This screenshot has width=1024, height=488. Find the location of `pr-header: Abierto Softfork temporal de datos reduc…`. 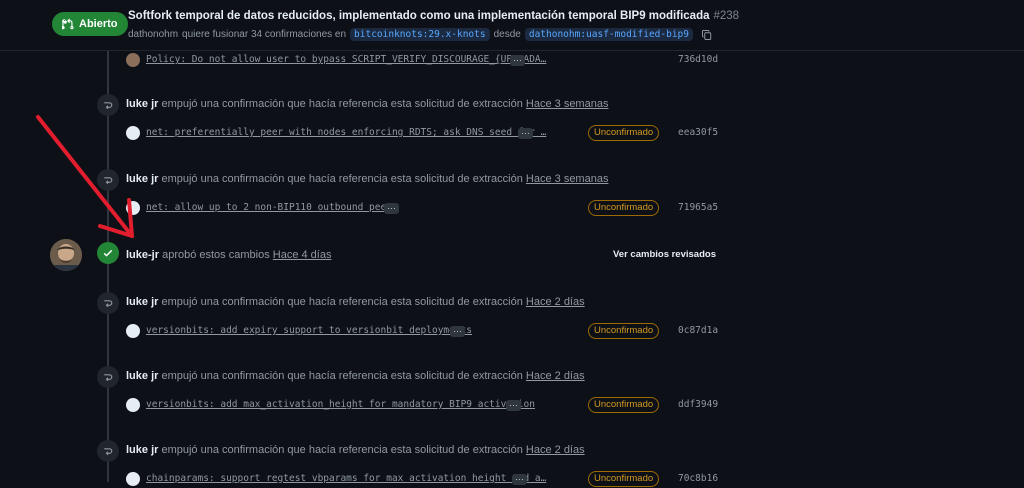

pr-header: Abierto Softfork temporal de datos reduc… is located at coordinates (512, 25).